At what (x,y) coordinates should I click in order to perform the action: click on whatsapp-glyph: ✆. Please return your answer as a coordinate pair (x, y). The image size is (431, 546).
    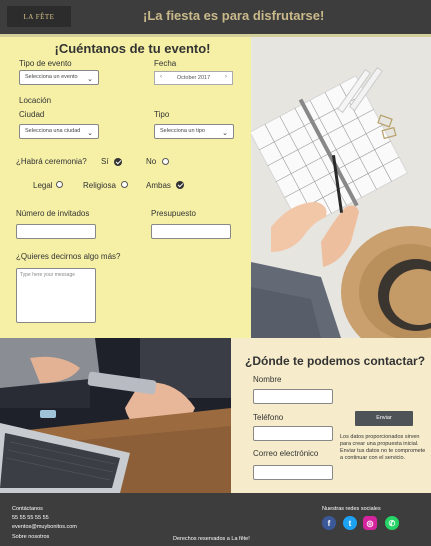
    Looking at the image, I should click on (392, 523).